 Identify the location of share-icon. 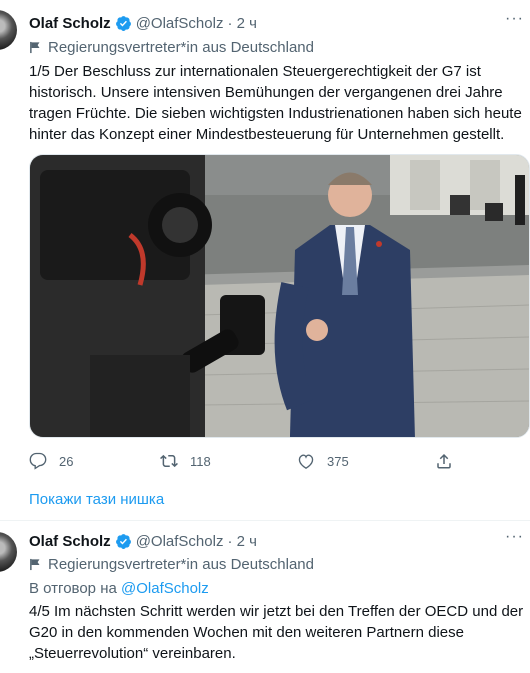
(444, 461).